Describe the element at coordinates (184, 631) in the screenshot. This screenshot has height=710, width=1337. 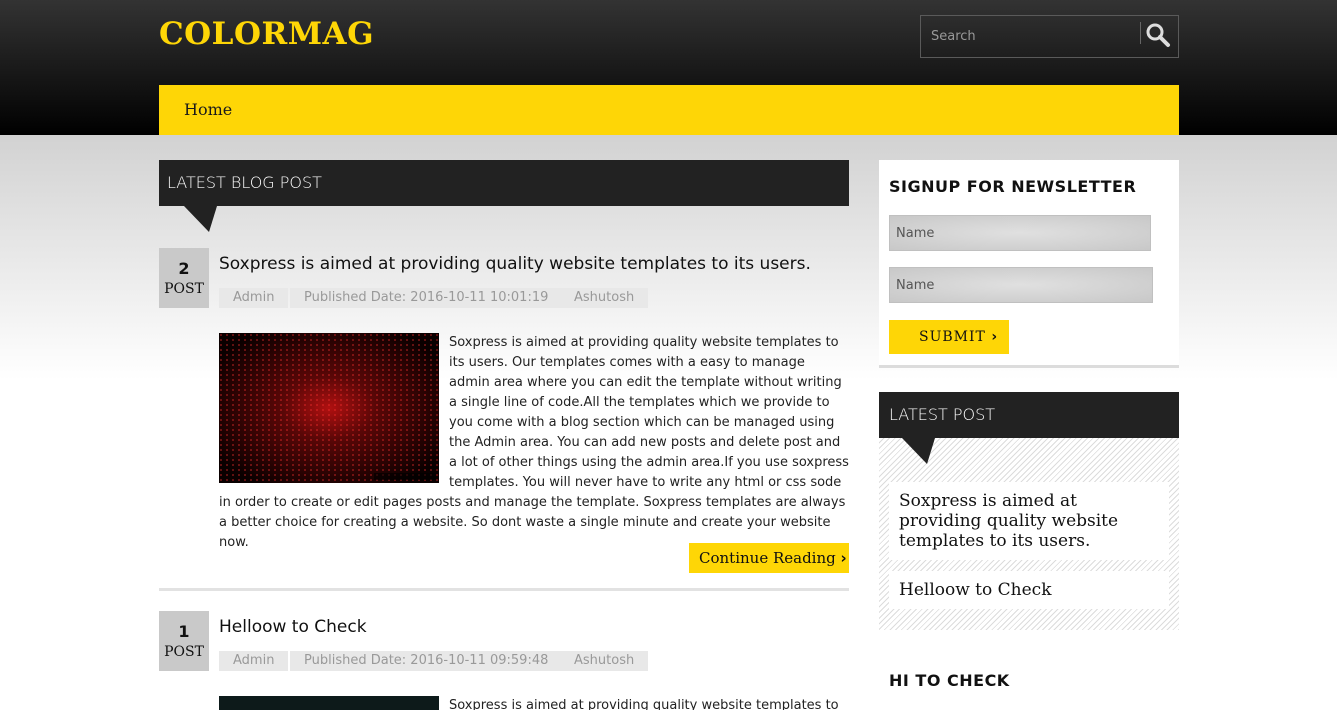
I see `post-number: 1` at that location.